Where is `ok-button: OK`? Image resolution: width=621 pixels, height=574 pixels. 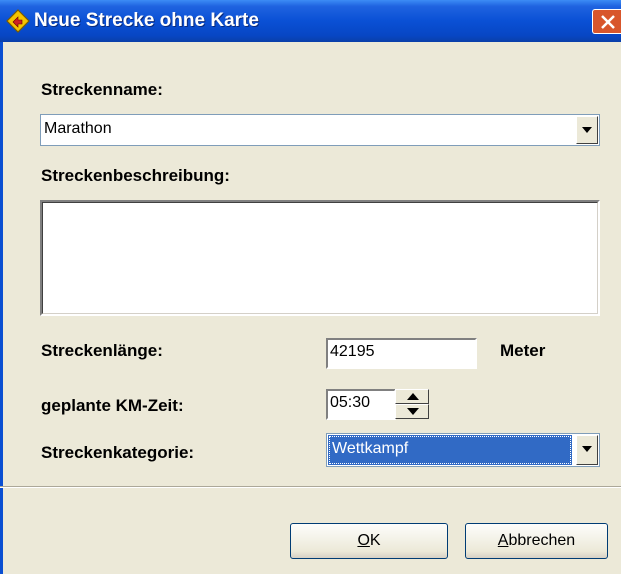 ok-button: OK is located at coordinates (369, 541).